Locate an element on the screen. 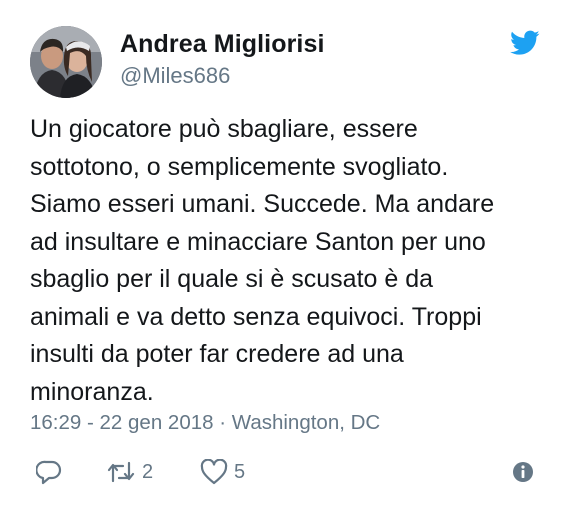  info-icon is located at coordinates (523, 472).